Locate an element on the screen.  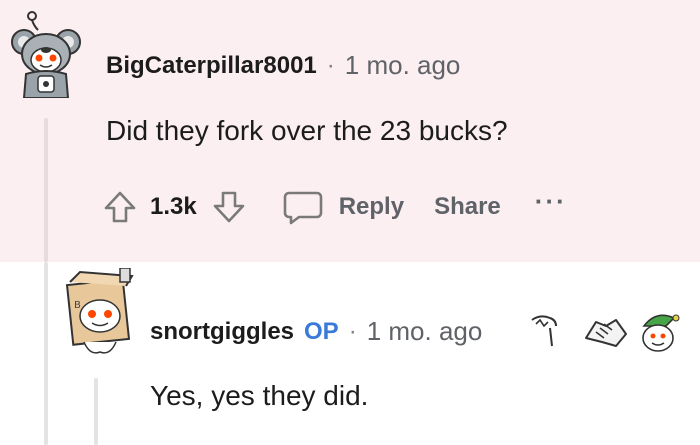
username: BigCaterpillar8001 is located at coordinates (211, 66).